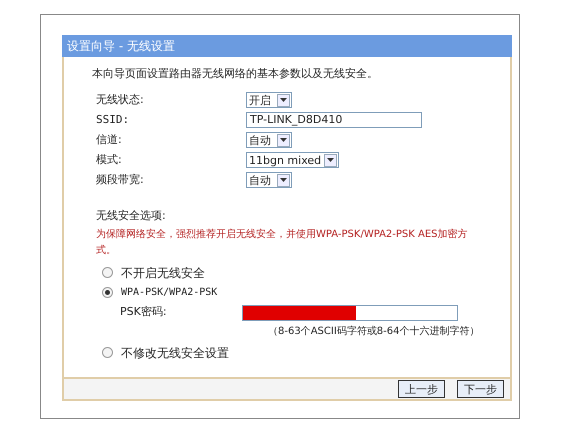 This screenshot has height=427, width=572. I want to click on panel-title: 设置向导 - 无线设置, so click(287, 46).